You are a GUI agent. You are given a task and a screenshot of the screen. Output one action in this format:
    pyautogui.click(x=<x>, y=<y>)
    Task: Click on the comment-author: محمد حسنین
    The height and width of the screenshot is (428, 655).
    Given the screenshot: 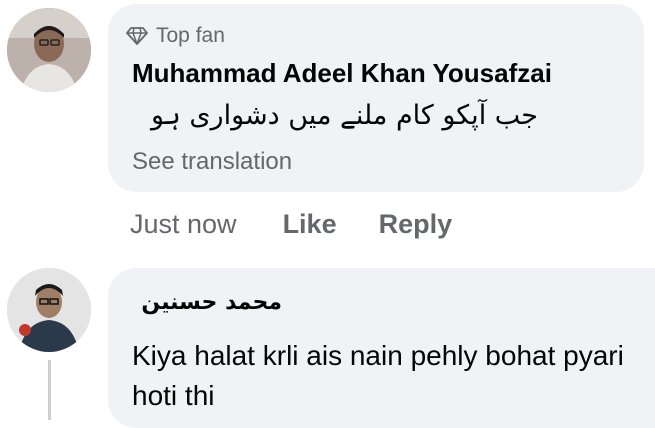 What is the action you would take?
    pyautogui.click(x=207, y=302)
    